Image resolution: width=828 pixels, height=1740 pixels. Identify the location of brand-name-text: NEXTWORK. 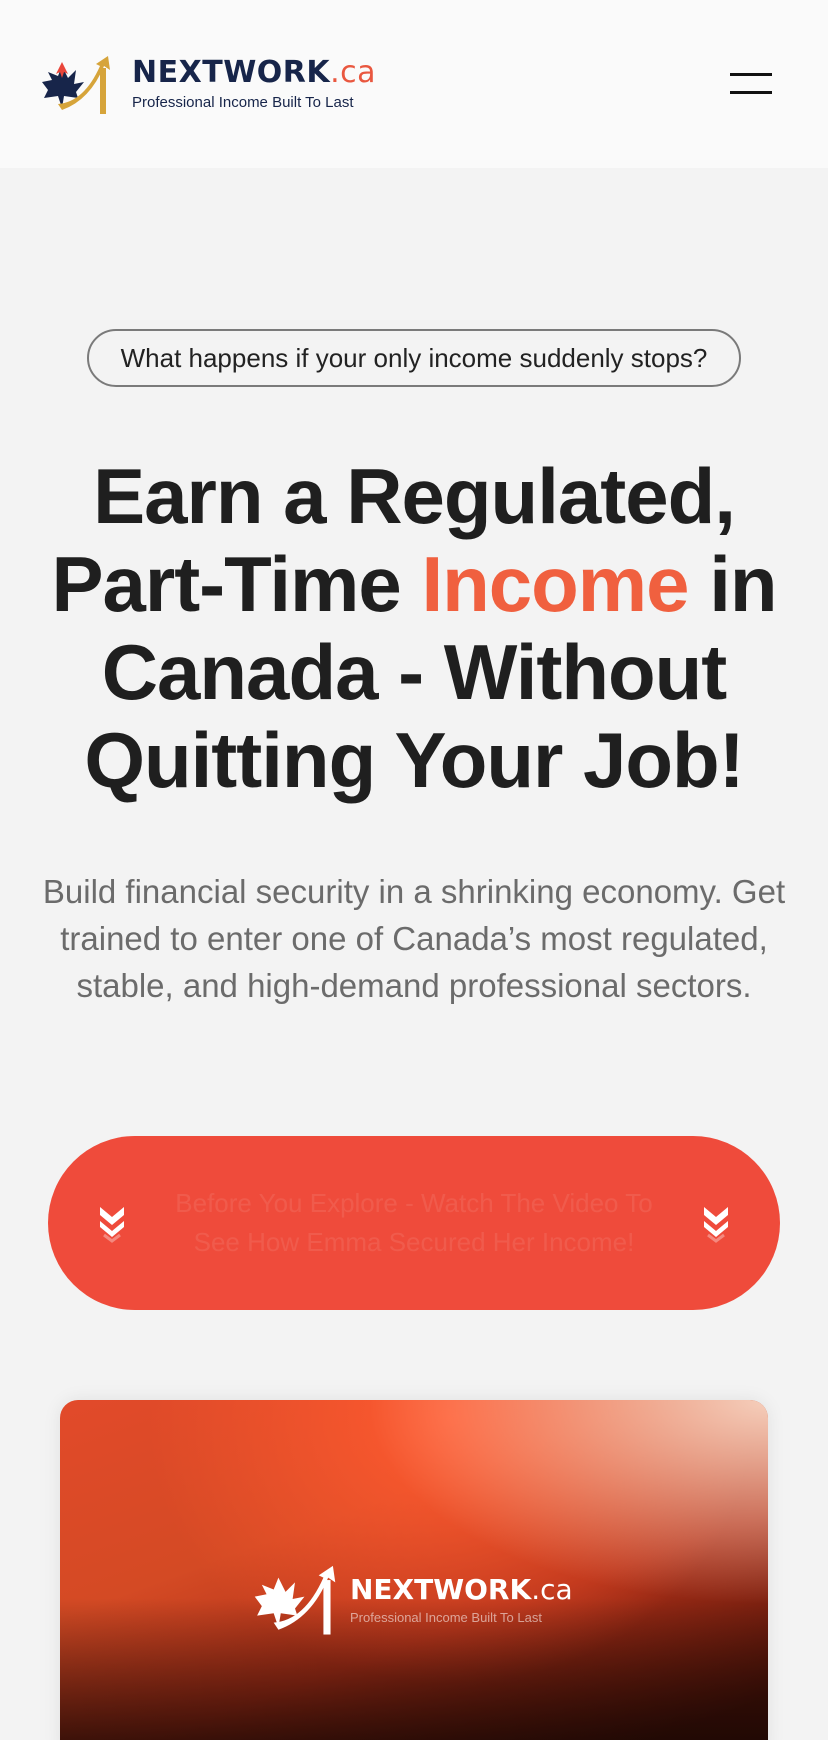
(231, 72).